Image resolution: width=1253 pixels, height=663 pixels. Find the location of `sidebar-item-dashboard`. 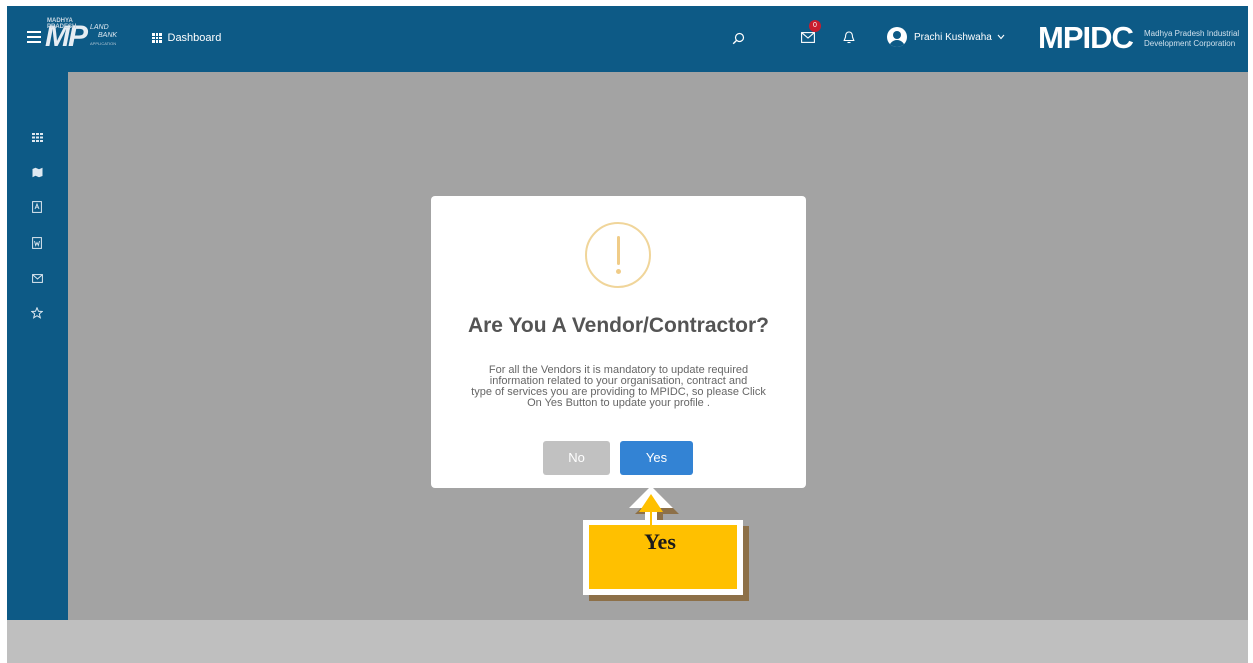

sidebar-item-dashboard is located at coordinates (37, 137).